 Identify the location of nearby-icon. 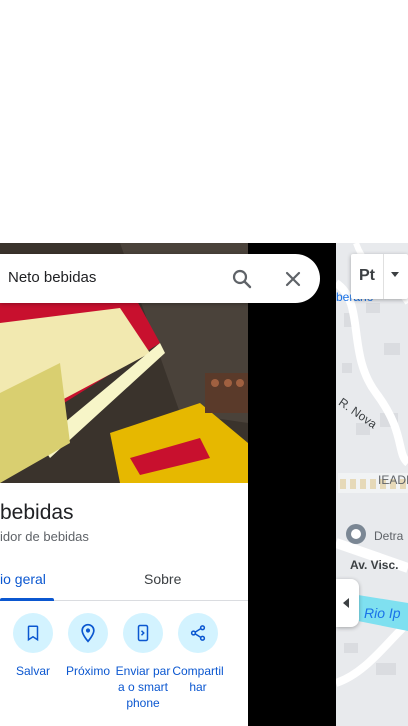
(88, 633).